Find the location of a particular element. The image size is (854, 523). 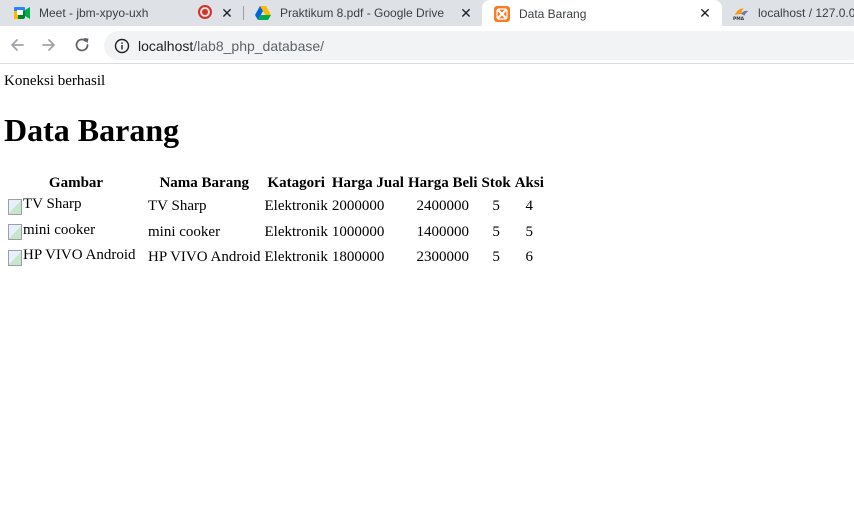

tab-title: Data Barang is located at coordinates (553, 13).